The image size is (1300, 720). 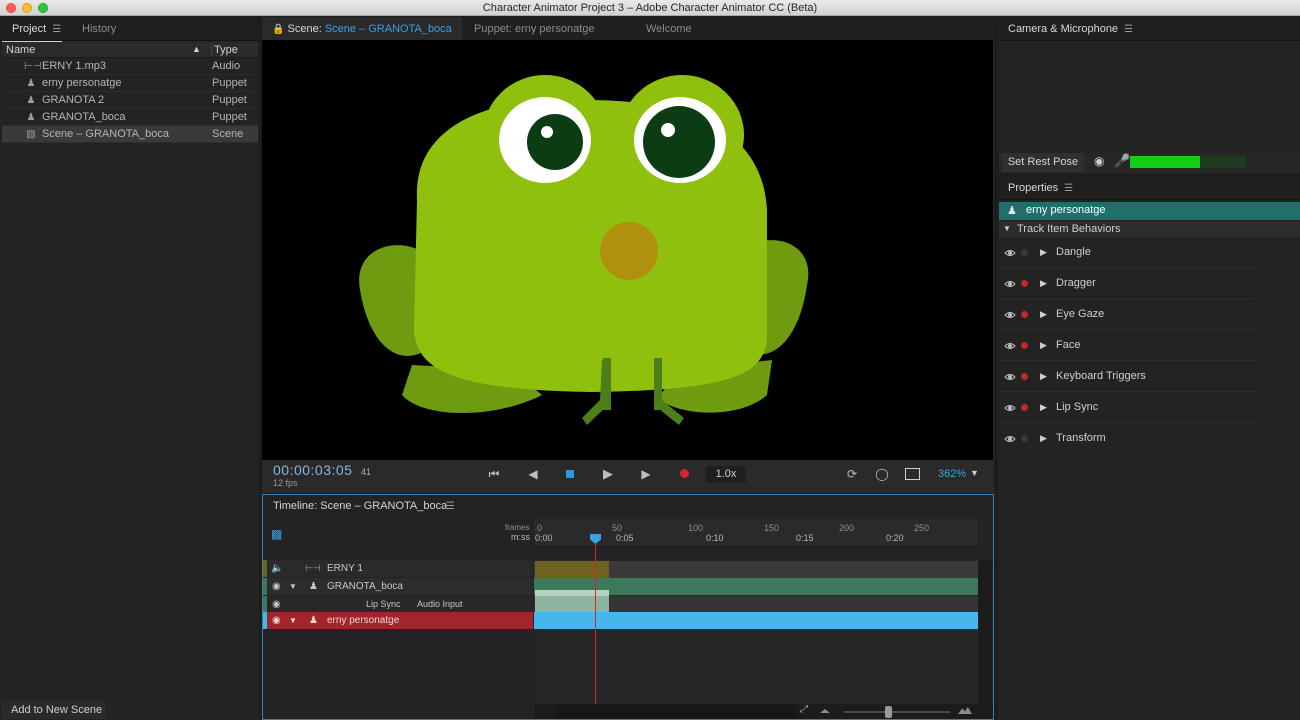 What do you see at coordinates (952, 474) in the screenshot?
I see `zoom-level: 362%` at bounding box center [952, 474].